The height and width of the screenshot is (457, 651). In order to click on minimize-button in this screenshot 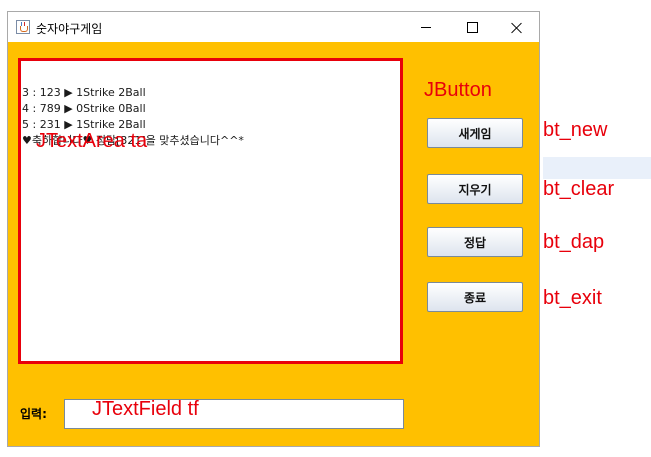, I will do `click(426, 27)`.